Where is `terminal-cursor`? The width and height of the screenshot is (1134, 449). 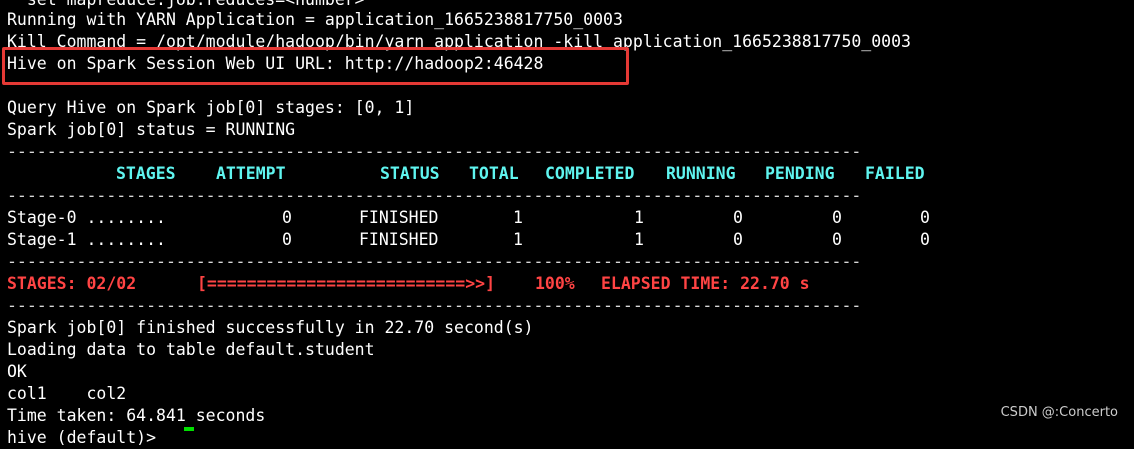
terminal-cursor is located at coordinates (189, 429).